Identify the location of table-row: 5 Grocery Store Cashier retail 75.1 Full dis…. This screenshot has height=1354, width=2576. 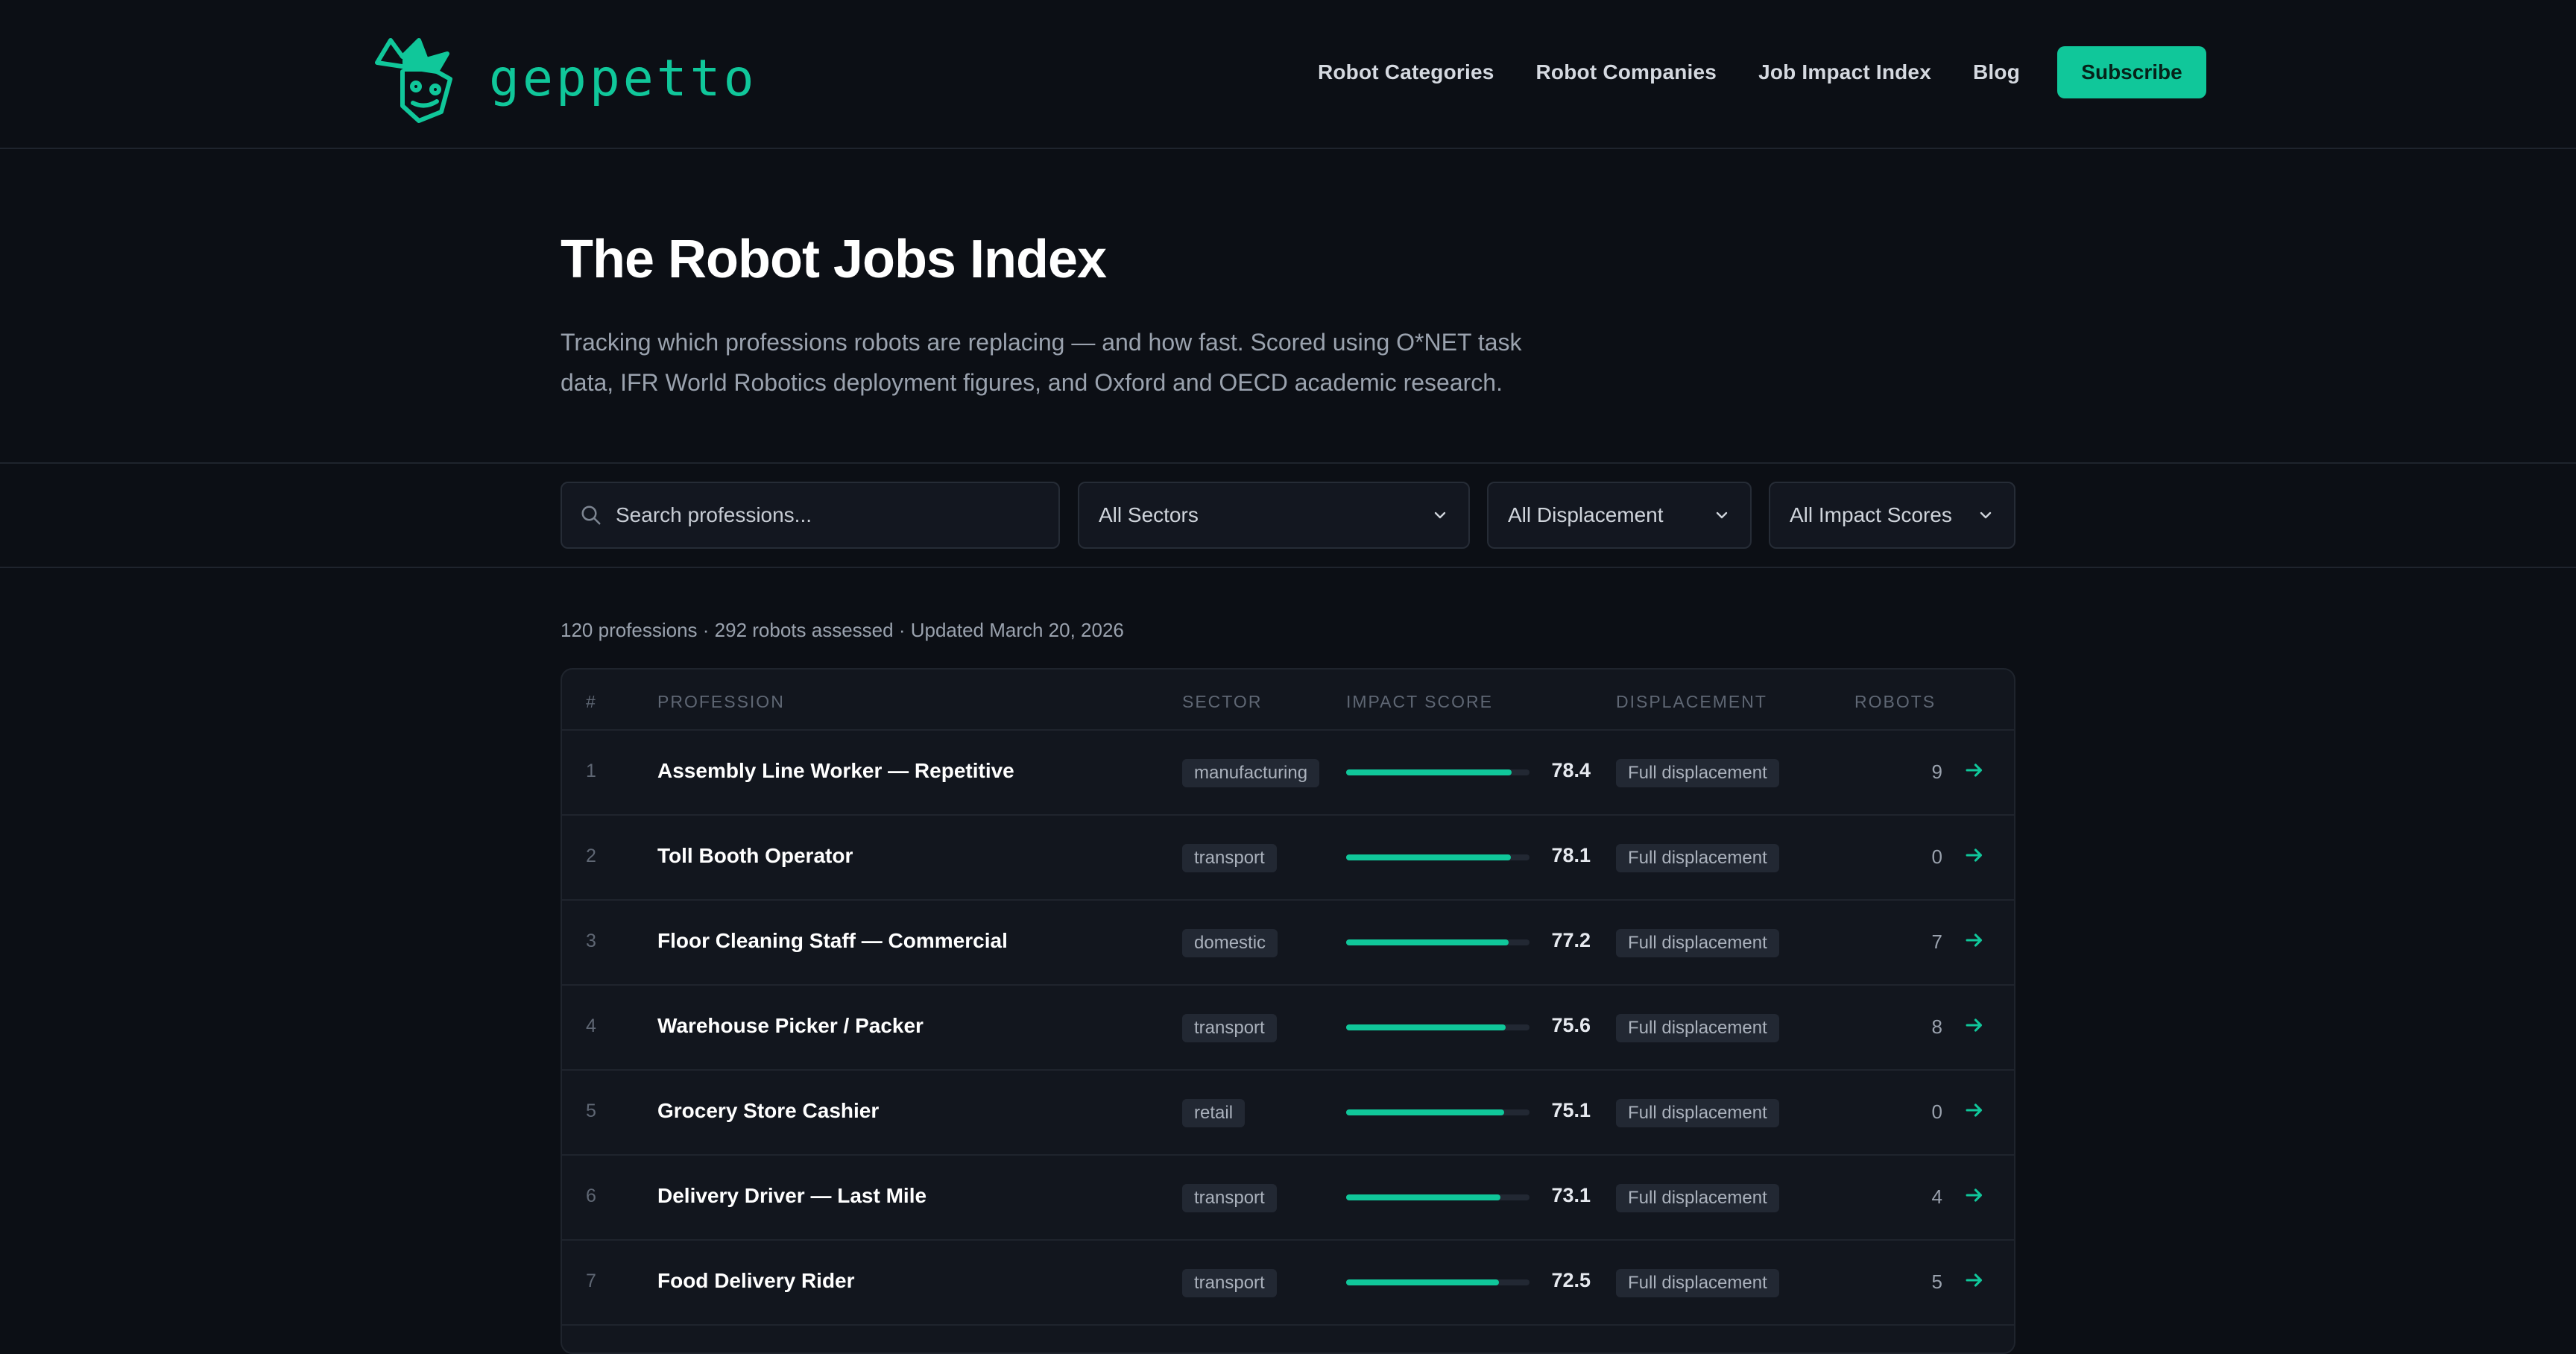
(1288, 1113).